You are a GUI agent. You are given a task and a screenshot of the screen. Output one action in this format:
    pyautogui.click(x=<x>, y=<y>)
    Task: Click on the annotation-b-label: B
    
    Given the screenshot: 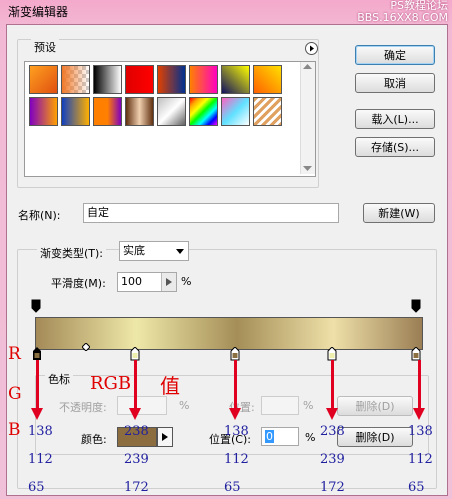 What is the action you would take?
    pyautogui.click(x=14, y=430)
    